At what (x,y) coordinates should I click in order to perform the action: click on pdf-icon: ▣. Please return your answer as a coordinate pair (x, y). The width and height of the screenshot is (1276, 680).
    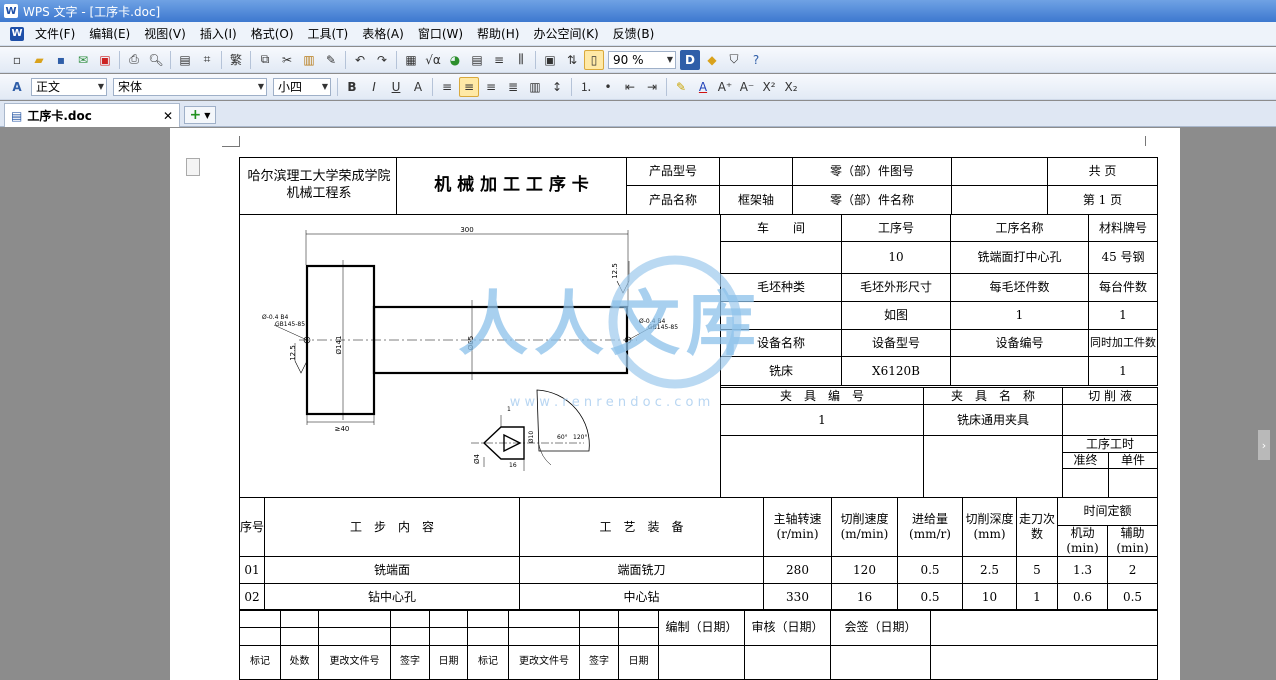
    Looking at the image, I should click on (105, 60).